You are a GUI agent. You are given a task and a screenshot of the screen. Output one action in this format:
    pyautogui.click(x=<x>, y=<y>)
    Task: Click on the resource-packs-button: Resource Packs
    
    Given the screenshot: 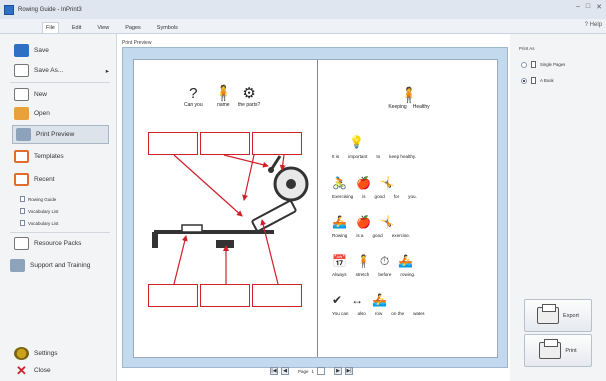 What is the action you would take?
    pyautogui.click(x=47, y=243)
    